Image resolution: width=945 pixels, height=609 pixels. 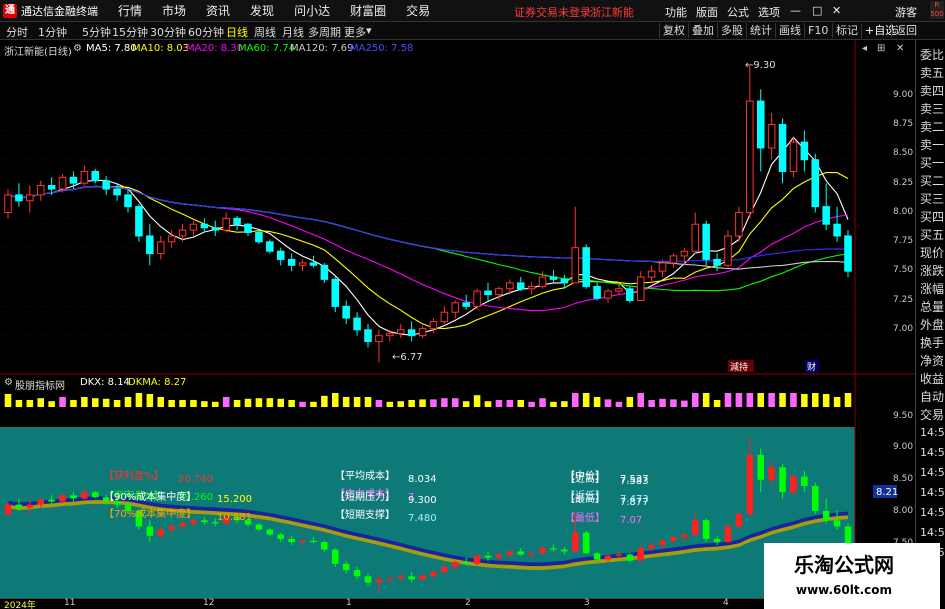 What do you see at coordinates (77, 48) in the screenshot?
I see `settings-icon: ⚙` at bounding box center [77, 48].